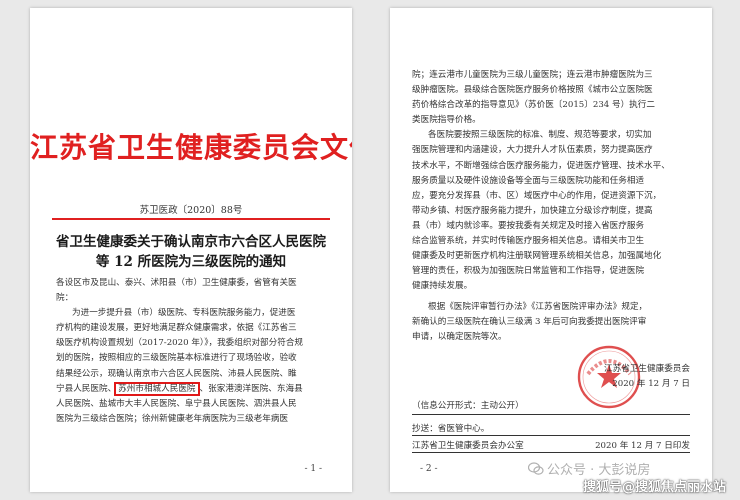 This screenshot has height=500, width=740. I want to click on body-line: 技术水平，不断增强综合医疗服务能力，促进医疗管理、技术水平、, so click(541, 165).